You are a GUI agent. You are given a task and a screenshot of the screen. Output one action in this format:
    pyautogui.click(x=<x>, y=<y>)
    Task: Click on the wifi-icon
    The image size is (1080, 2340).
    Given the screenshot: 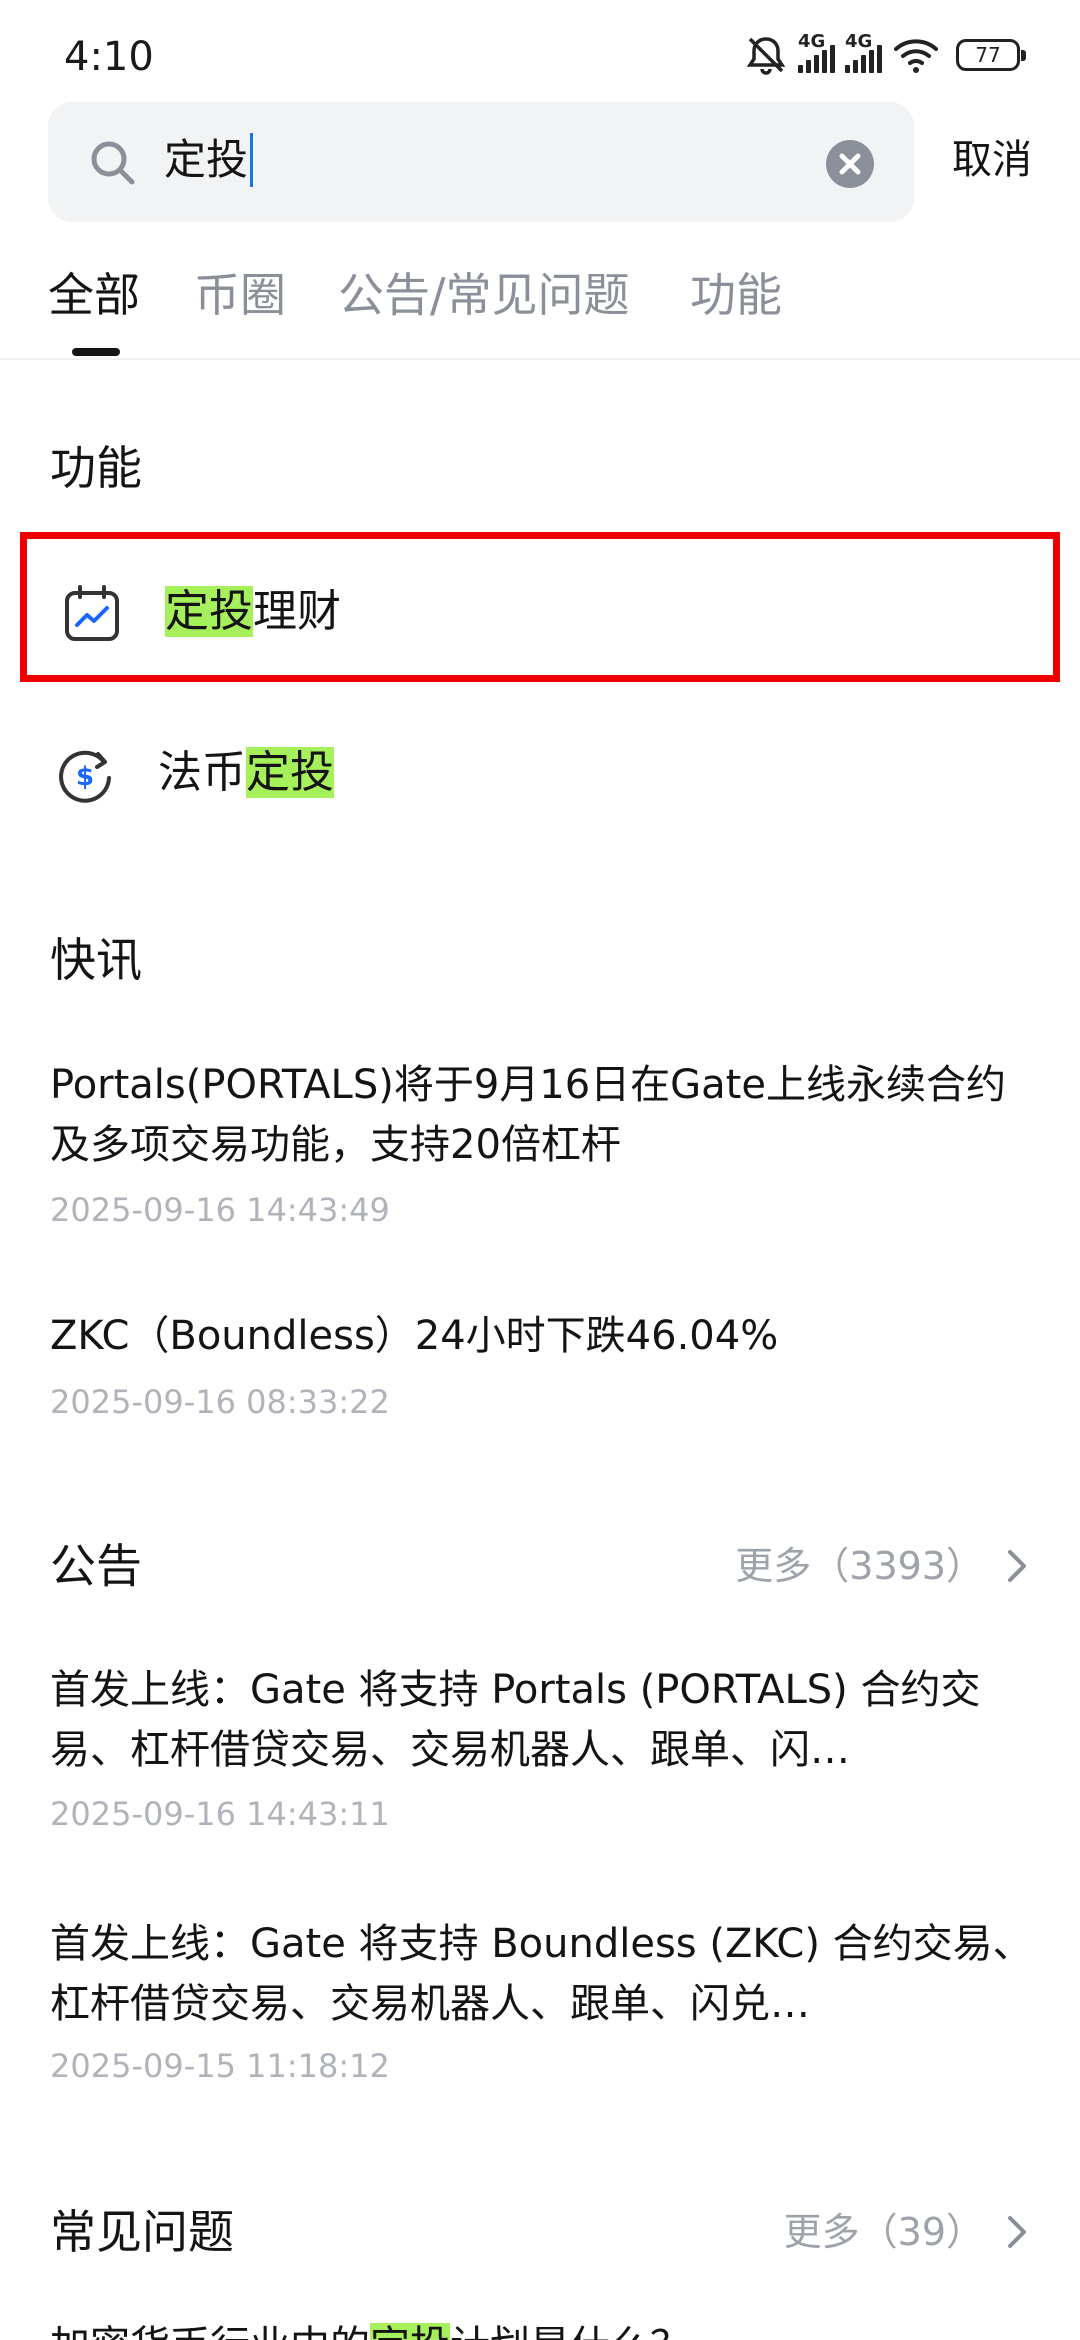 What is the action you would take?
    pyautogui.click(x=916, y=56)
    